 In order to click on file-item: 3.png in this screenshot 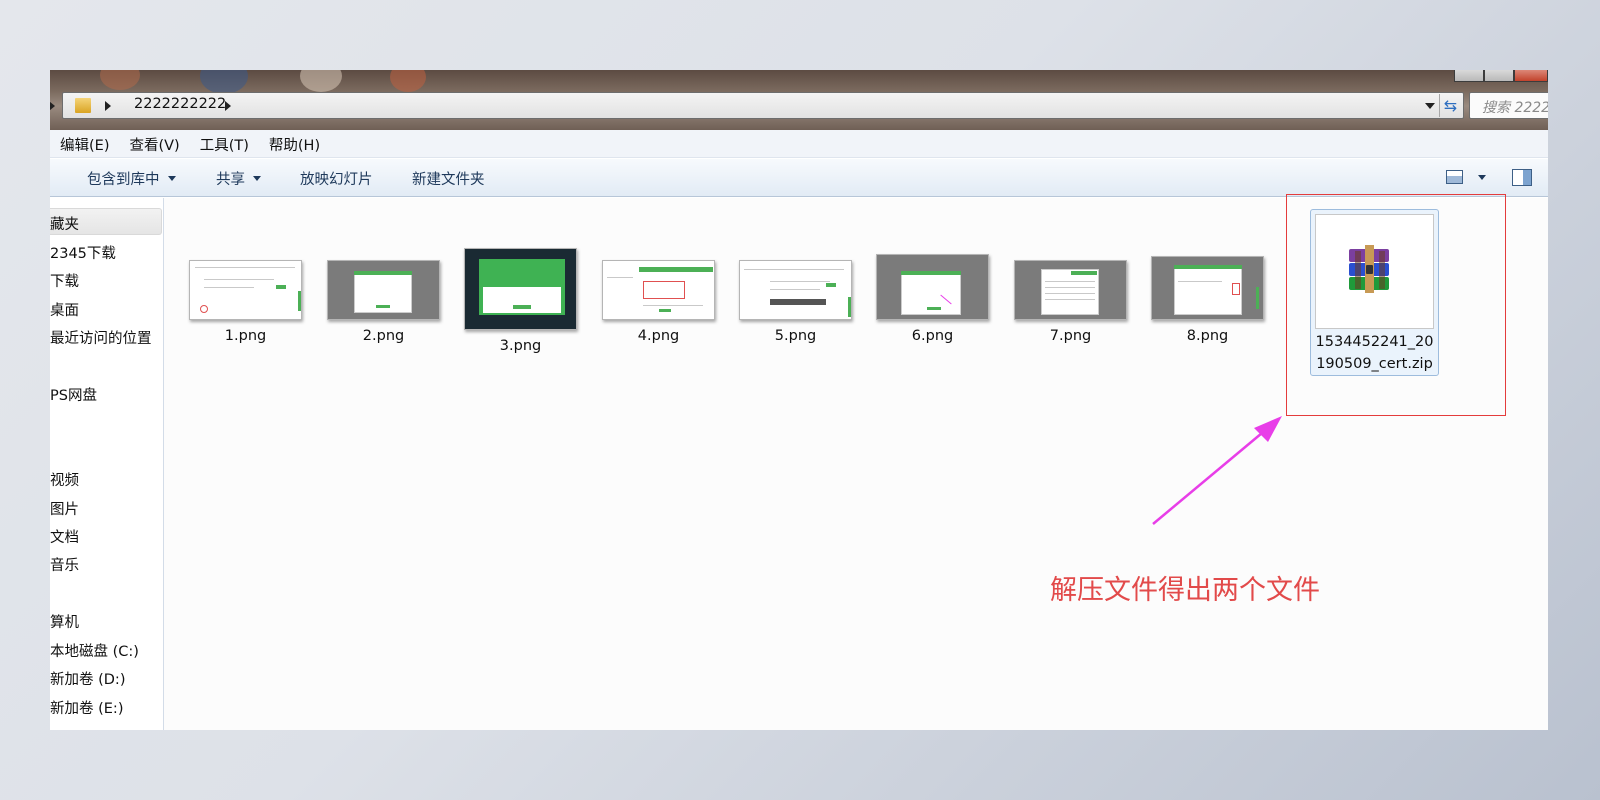, I will do `click(521, 301)`.